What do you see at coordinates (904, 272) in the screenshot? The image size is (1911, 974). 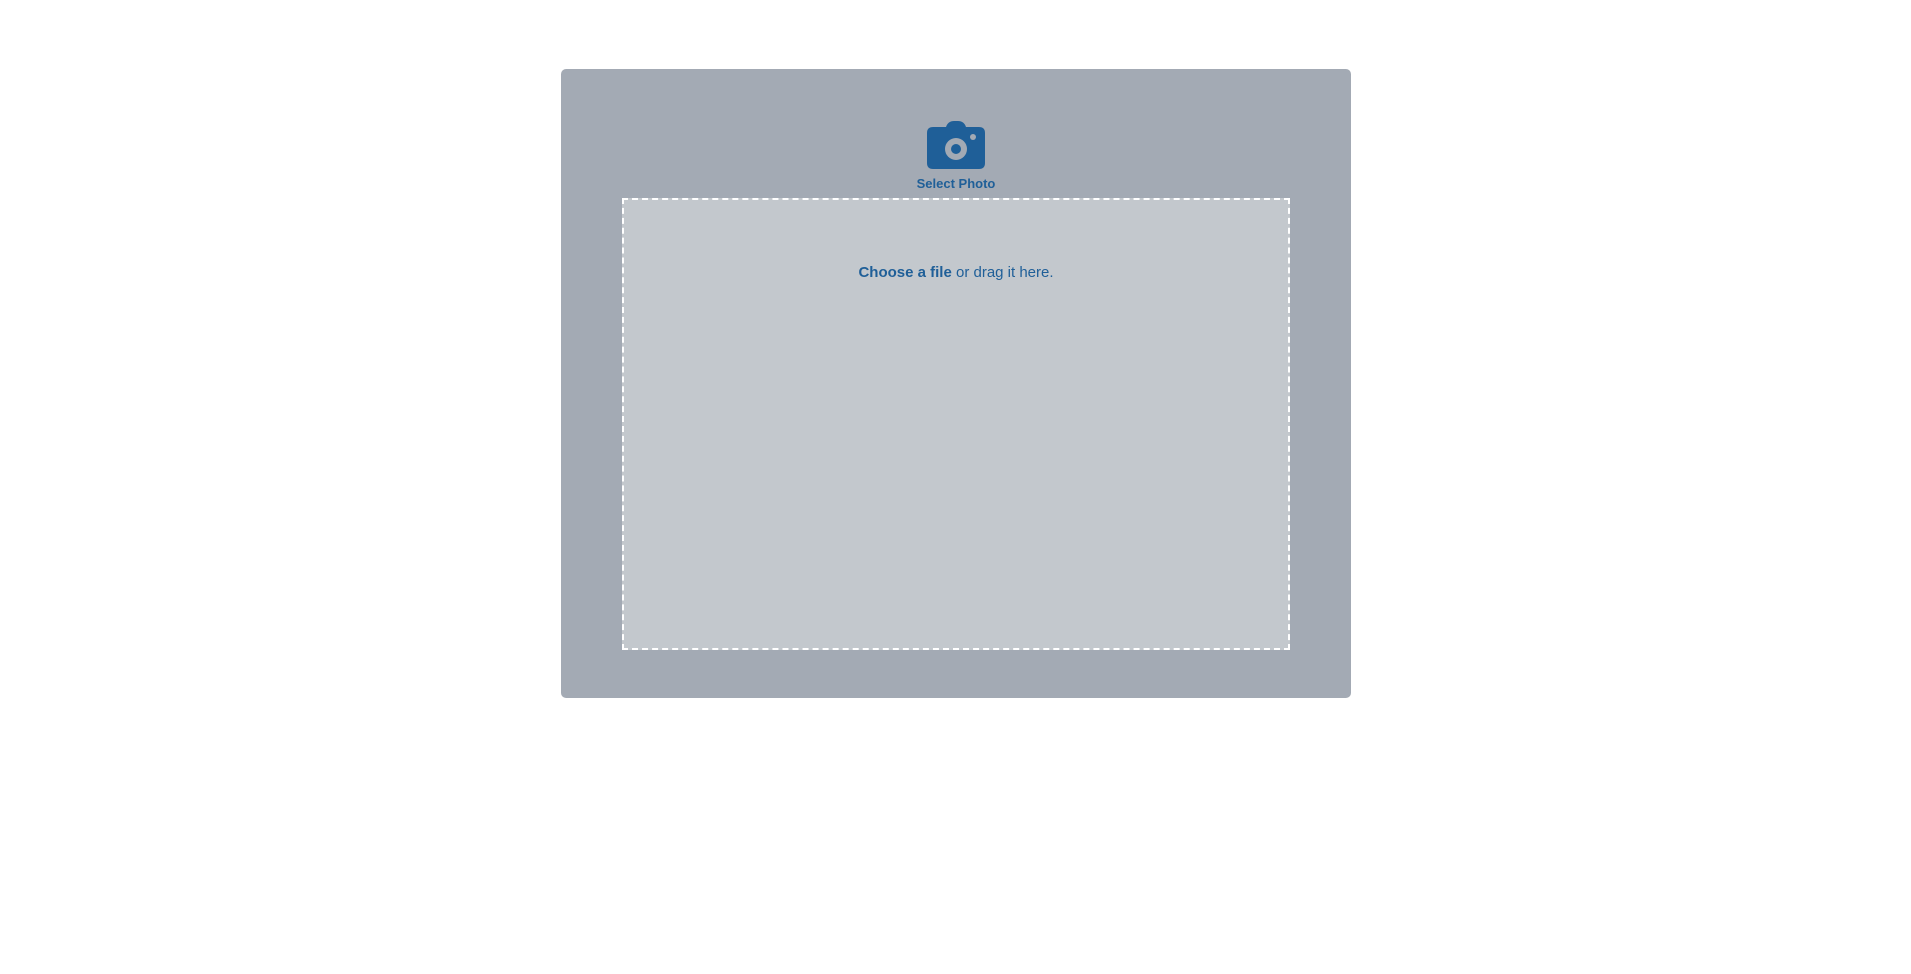 I see `choose-file-link: Choose a file` at bounding box center [904, 272].